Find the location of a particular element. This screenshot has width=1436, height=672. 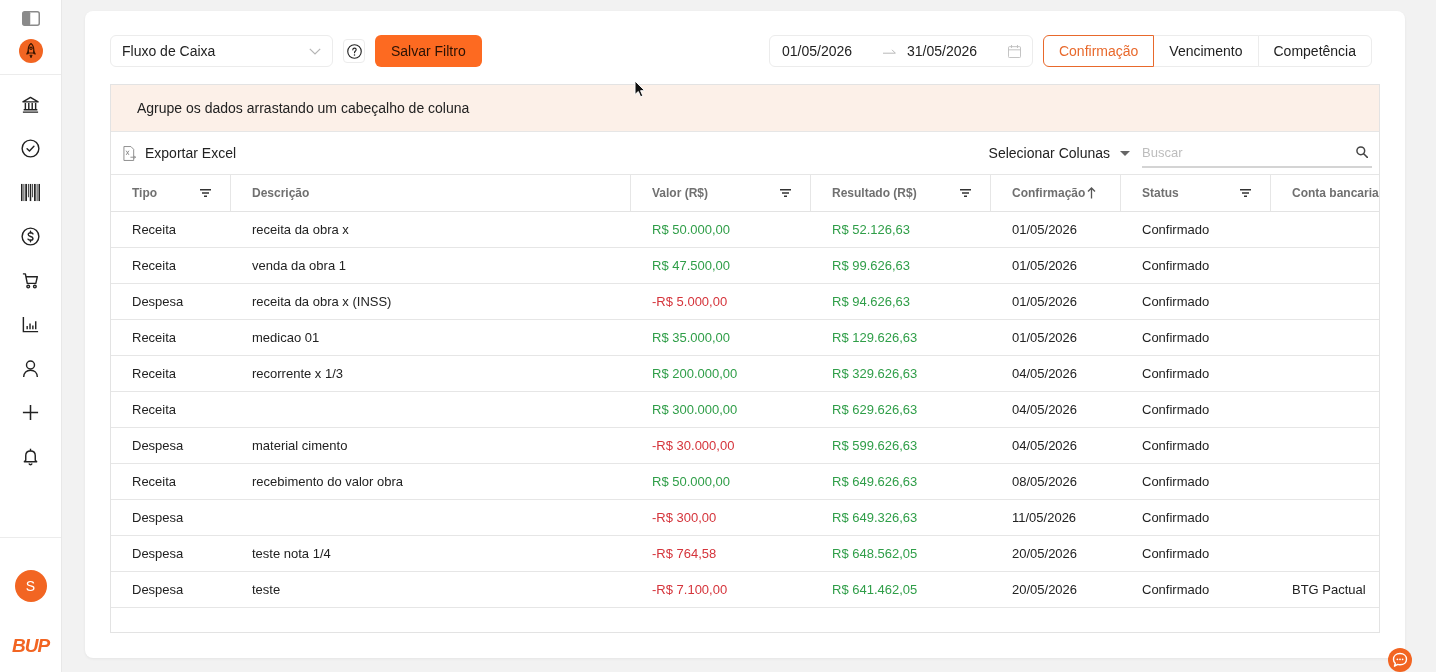

table-cell-text: R$ 648.562,05 is located at coordinates (875, 554).